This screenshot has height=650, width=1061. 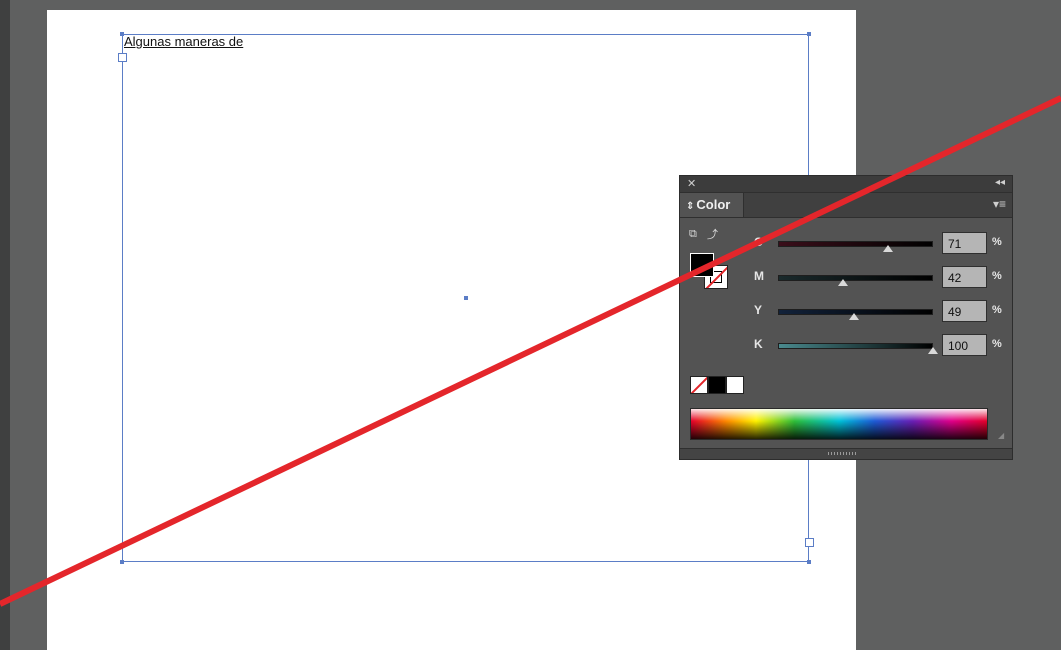 I want to click on channel-label: M, so click(x=759, y=276).